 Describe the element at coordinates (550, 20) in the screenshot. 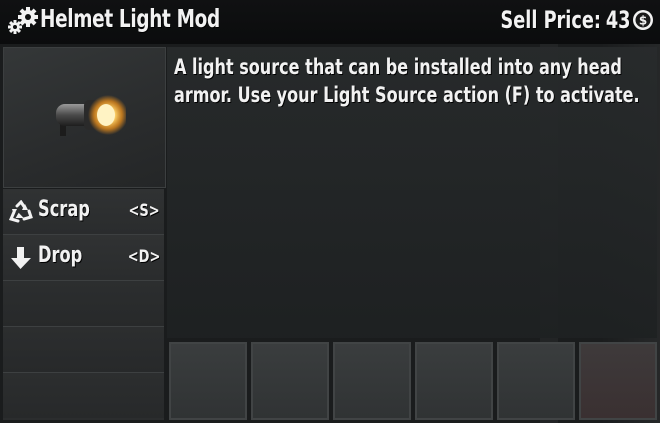

I see `sell-price-label: Sell Price:` at that location.